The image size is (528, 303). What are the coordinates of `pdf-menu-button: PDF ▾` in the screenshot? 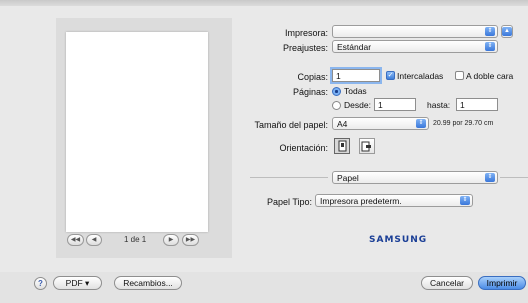 It's located at (77, 283).